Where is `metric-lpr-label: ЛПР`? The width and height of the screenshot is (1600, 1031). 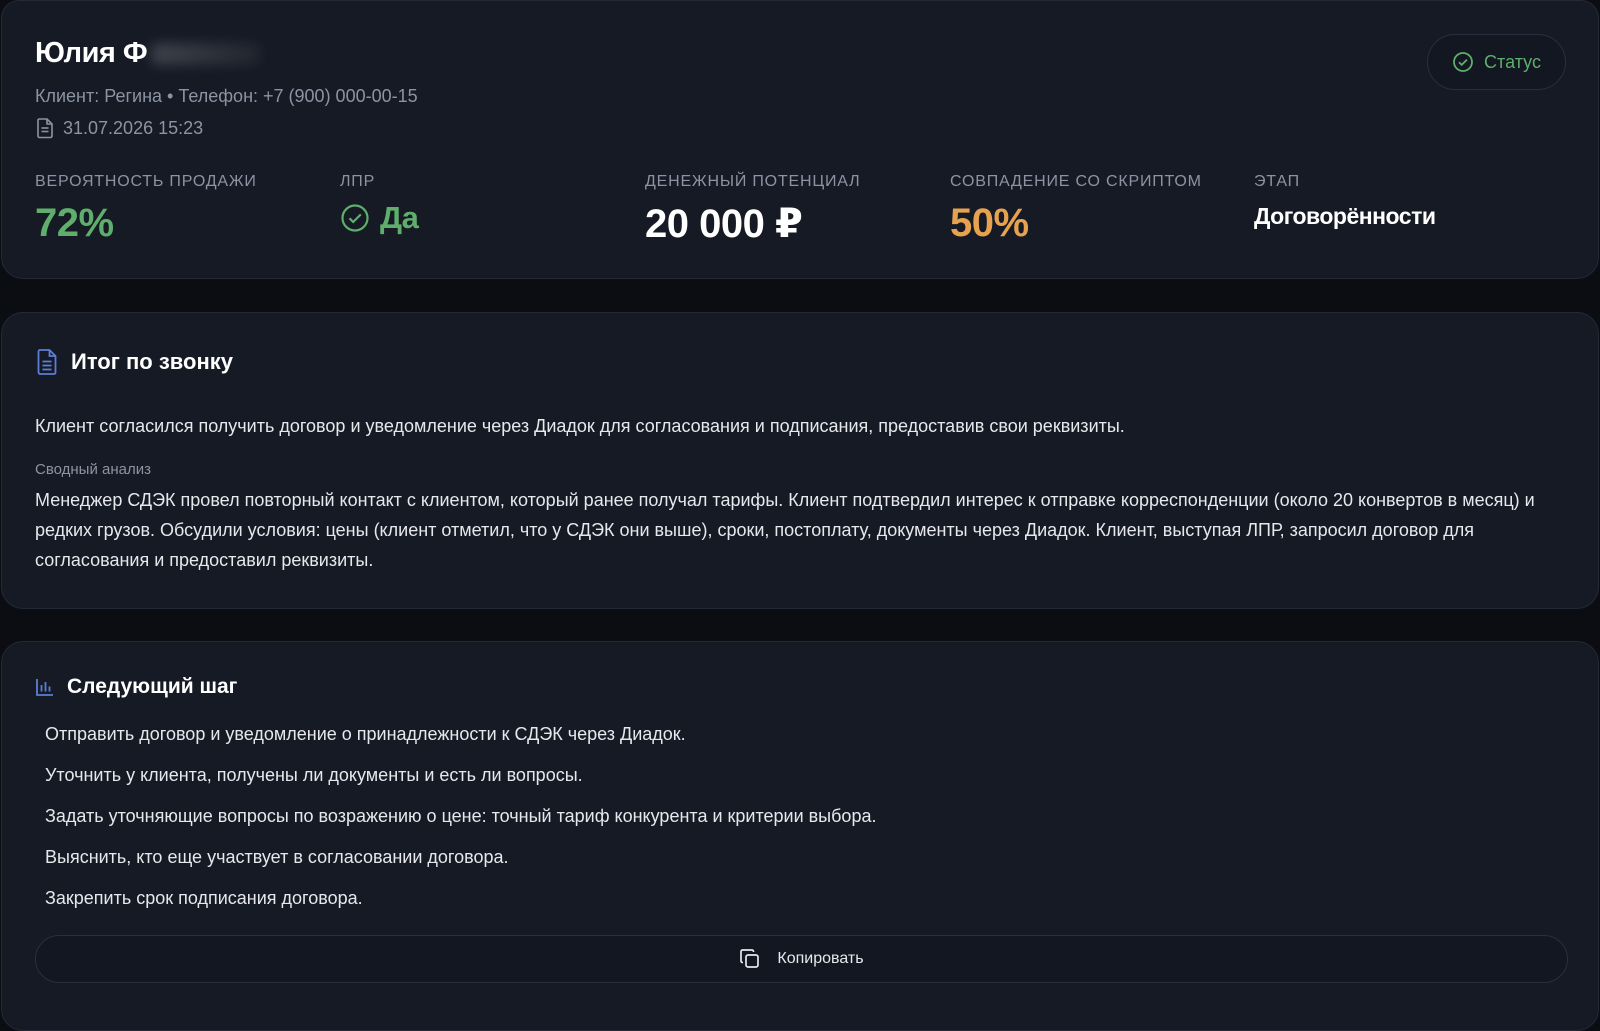 metric-lpr-label: ЛПР is located at coordinates (358, 181).